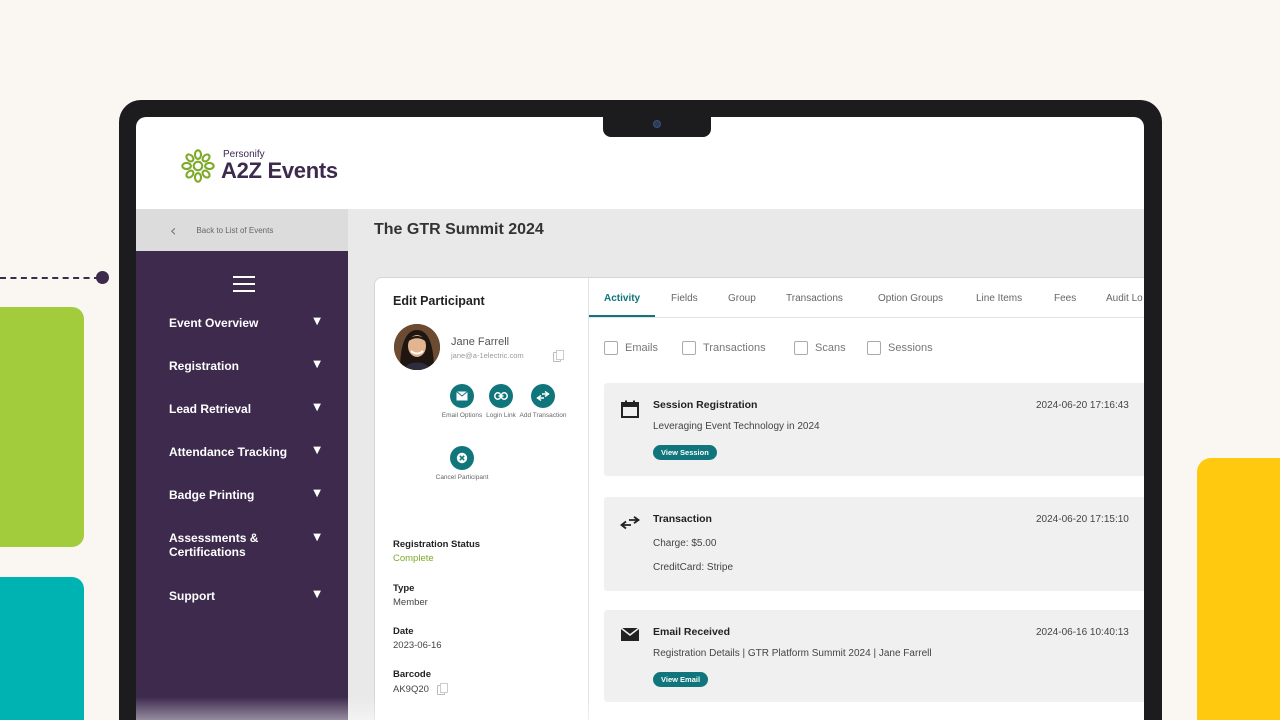  I want to click on logo-text: Personify A2Z Events, so click(279, 166).